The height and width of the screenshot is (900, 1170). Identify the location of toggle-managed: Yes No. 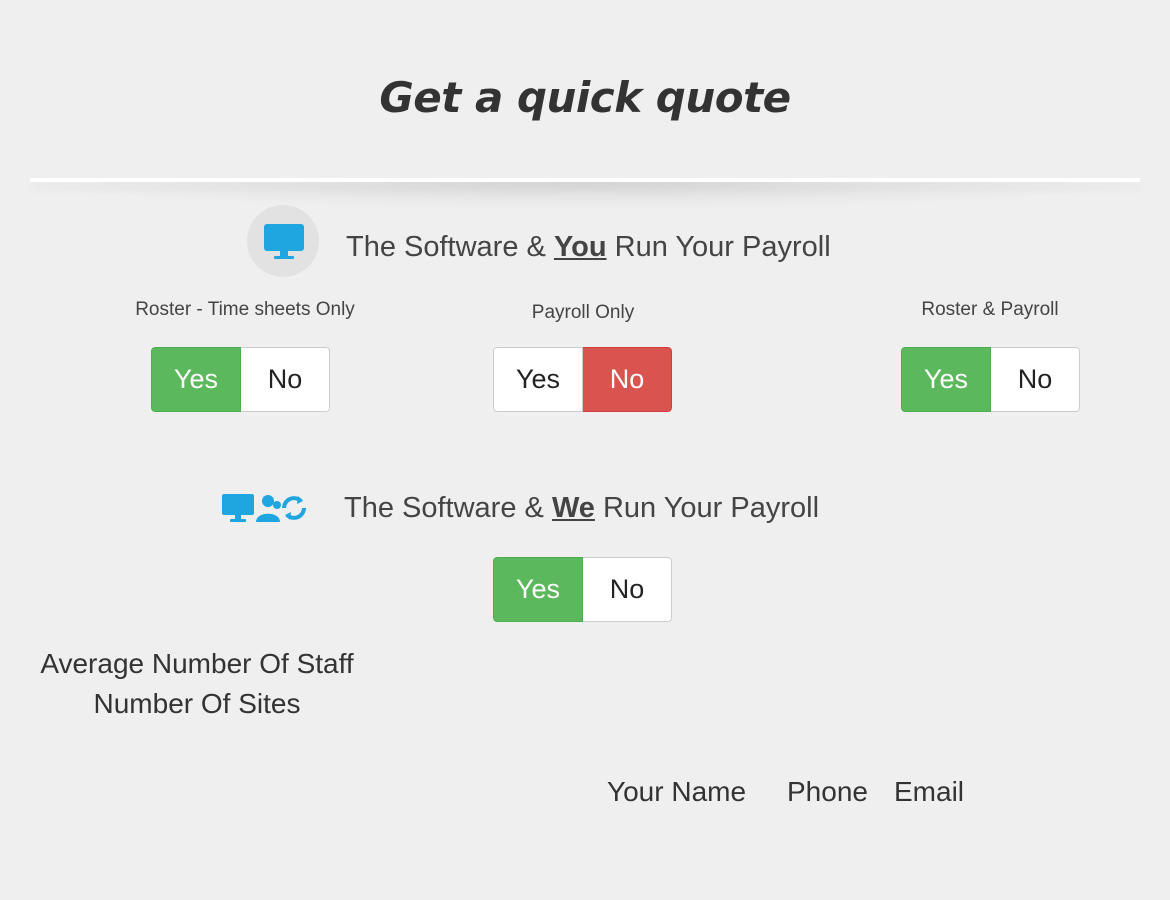
(582, 589).